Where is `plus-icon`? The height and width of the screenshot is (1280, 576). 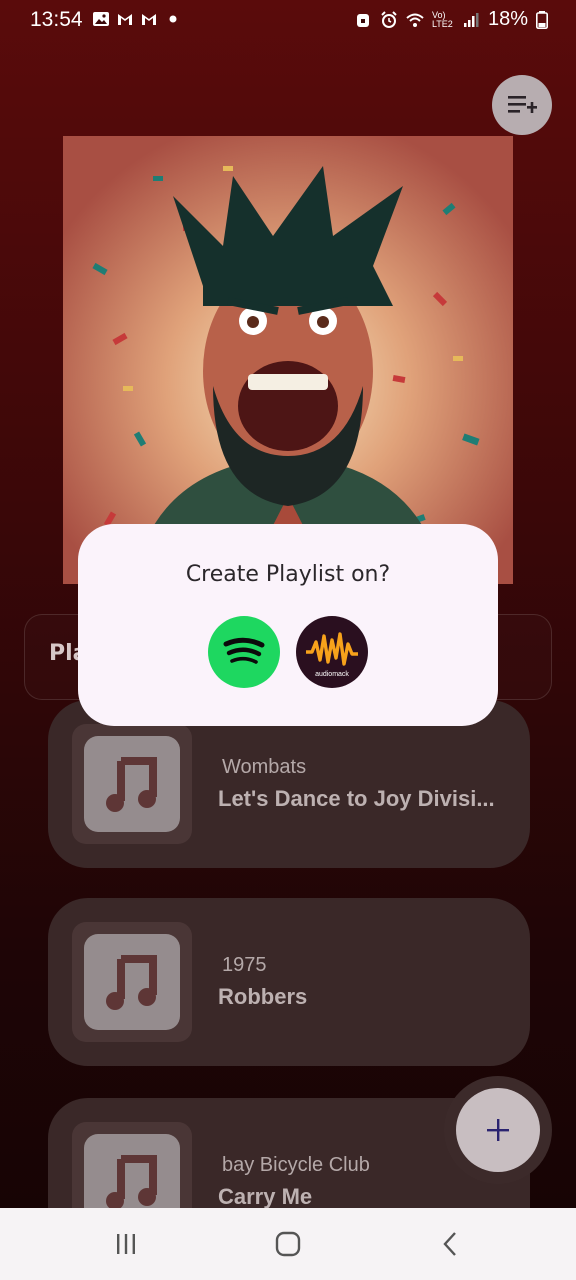 plus-icon is located at coordinates (498, 1130).